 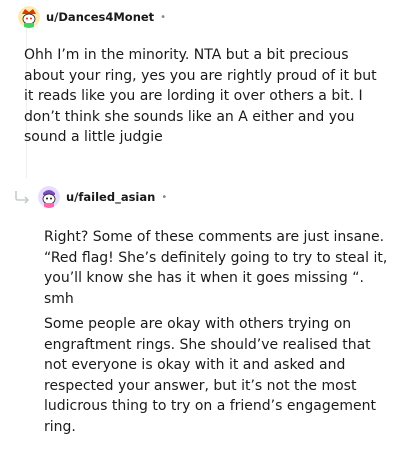 I want to click on comment-header: u/Dances4Monet •, so click(x=92, y=17).